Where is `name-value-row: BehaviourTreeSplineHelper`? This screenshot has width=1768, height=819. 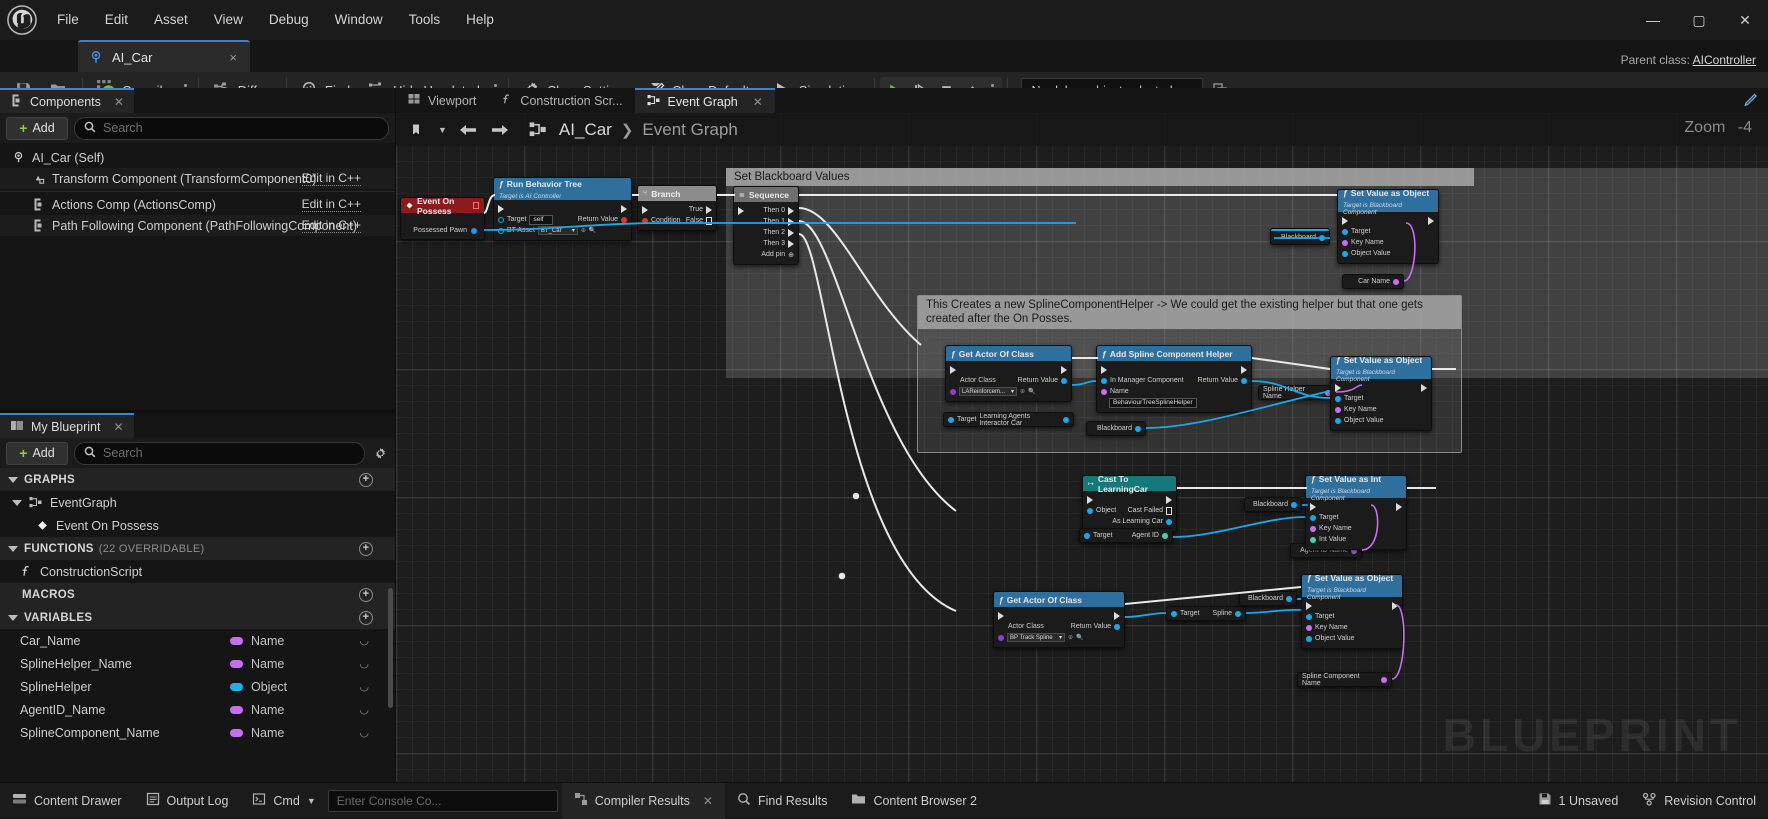
name-value-row: BehaviourTreeSplineHelper is located at coordinates (1174, 402).